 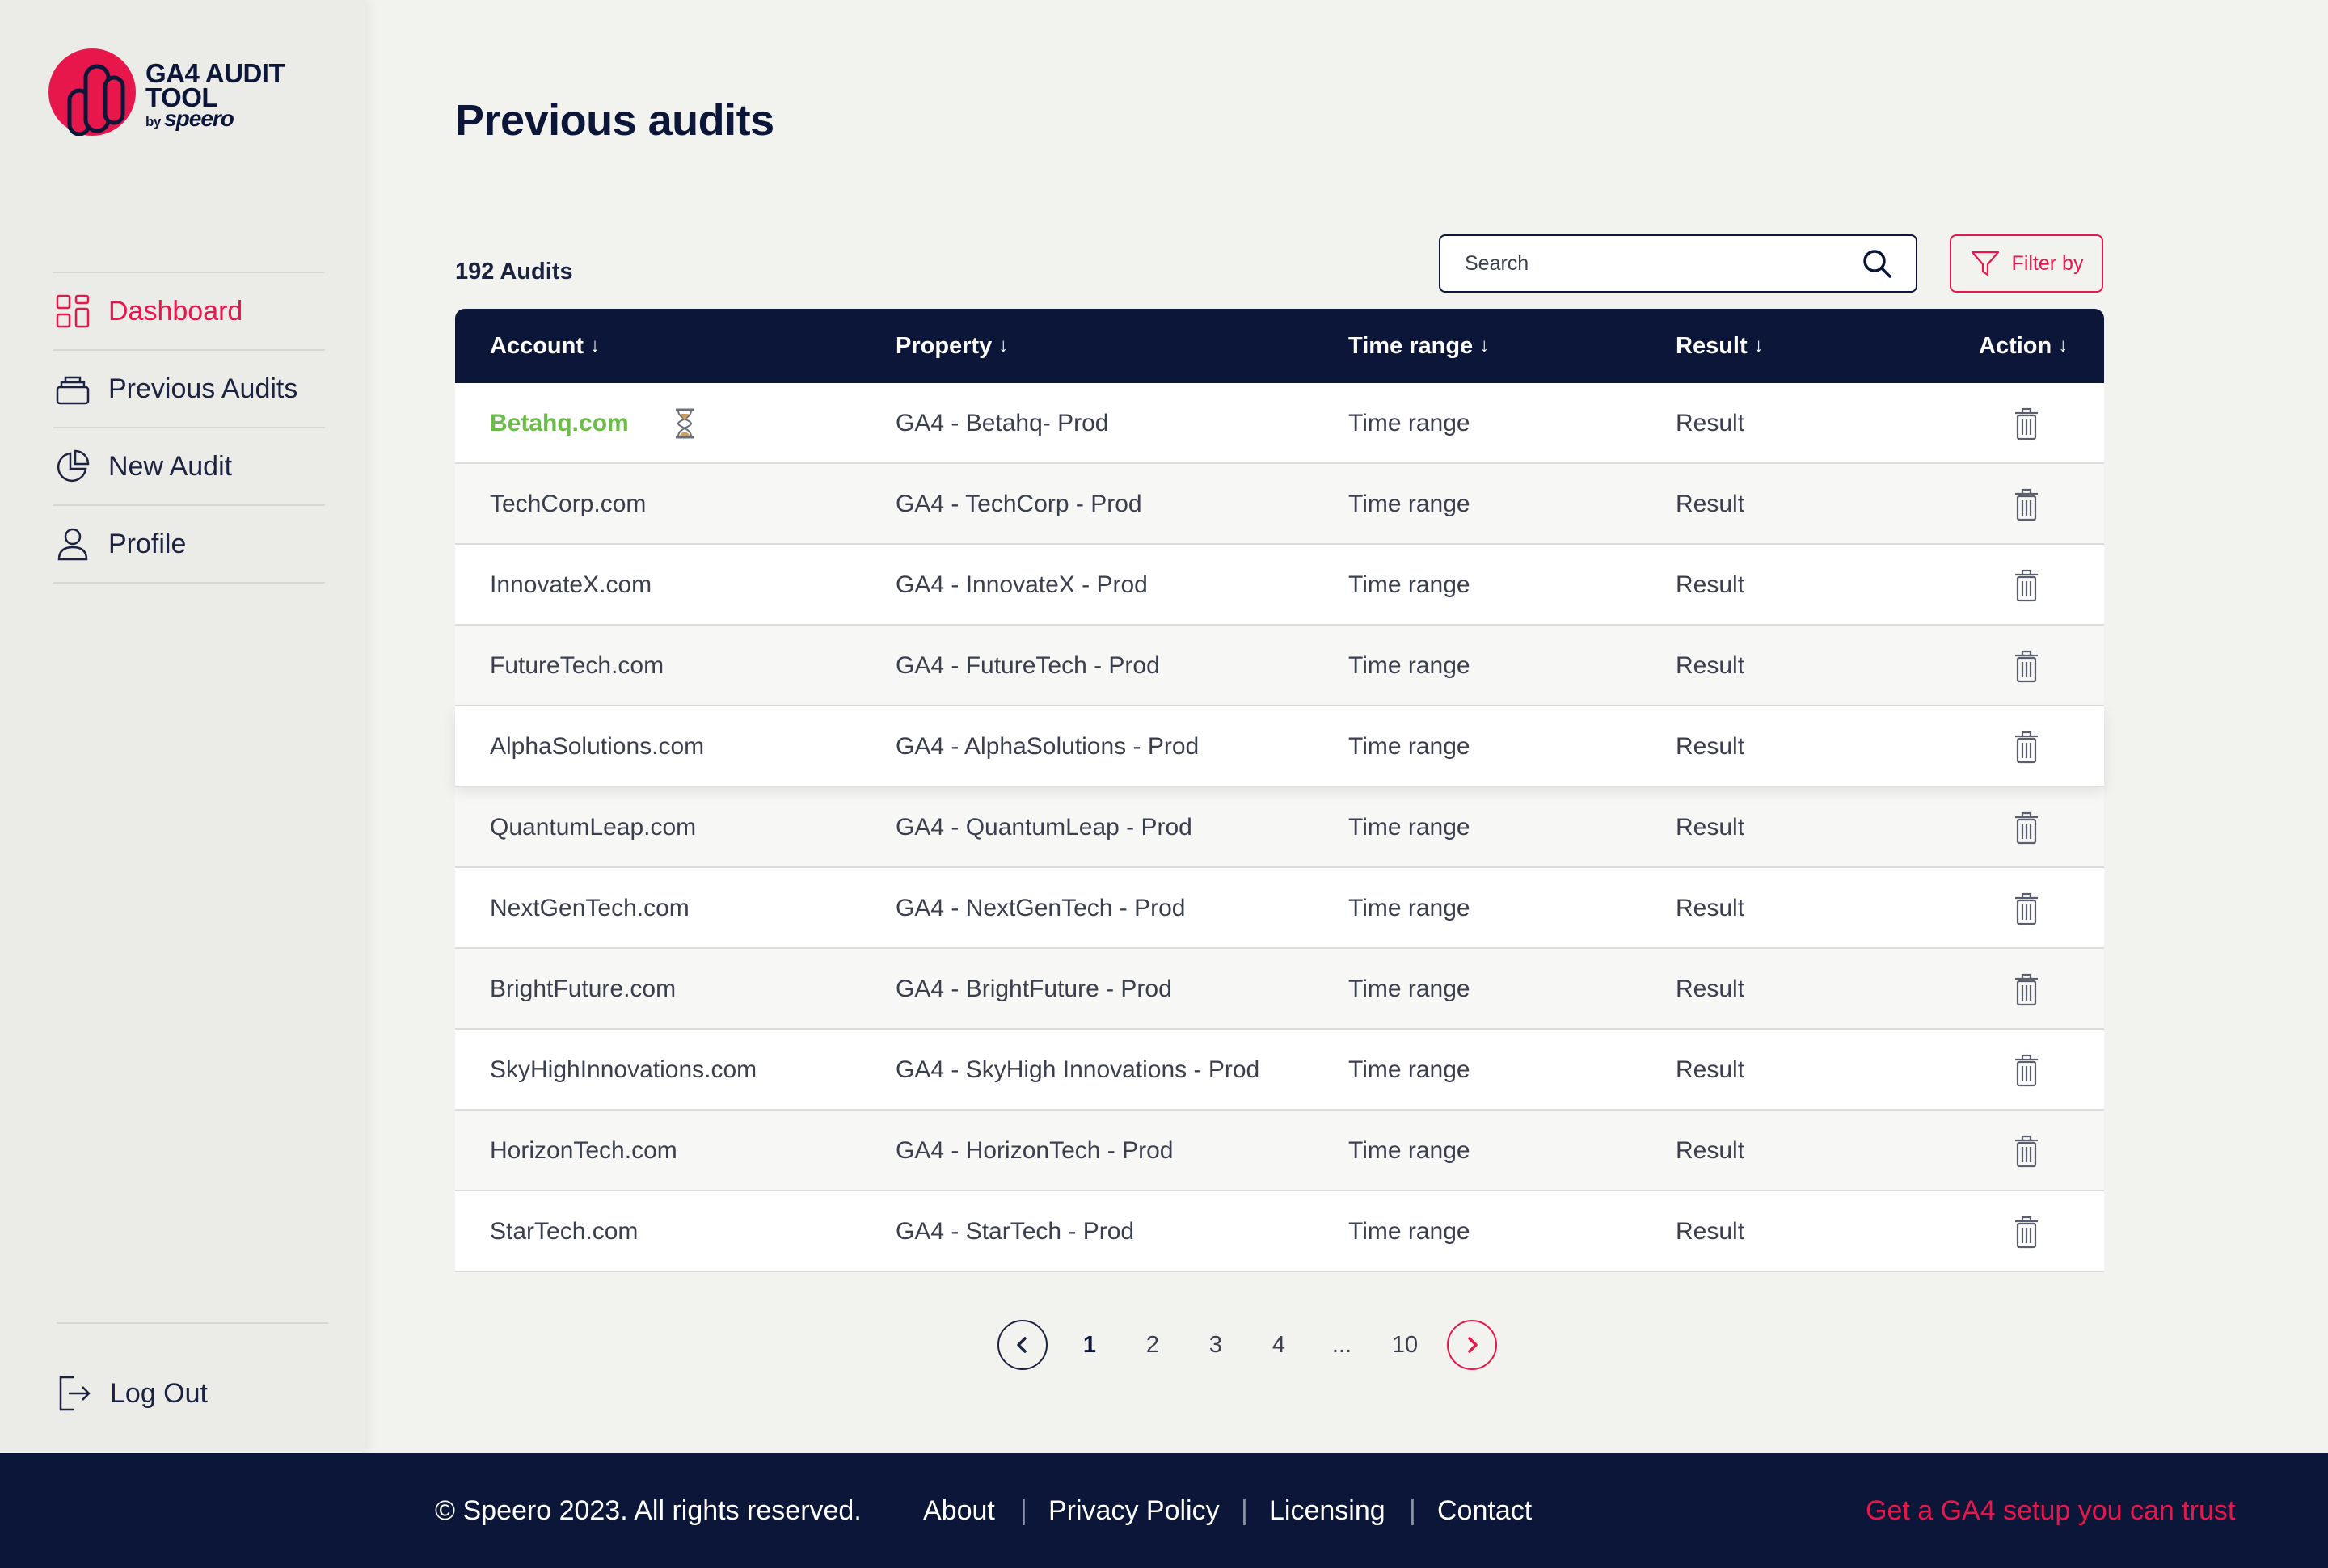 I want to click on column-header-result: Result ↓, so click(x=1720, y=346).